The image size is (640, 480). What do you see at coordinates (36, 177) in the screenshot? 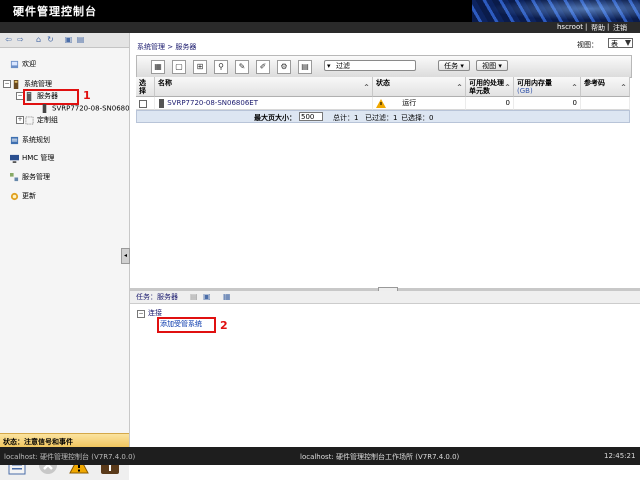
I see `nav-service-mgmt-label: 服务管理` at bounding box center [36, 177].